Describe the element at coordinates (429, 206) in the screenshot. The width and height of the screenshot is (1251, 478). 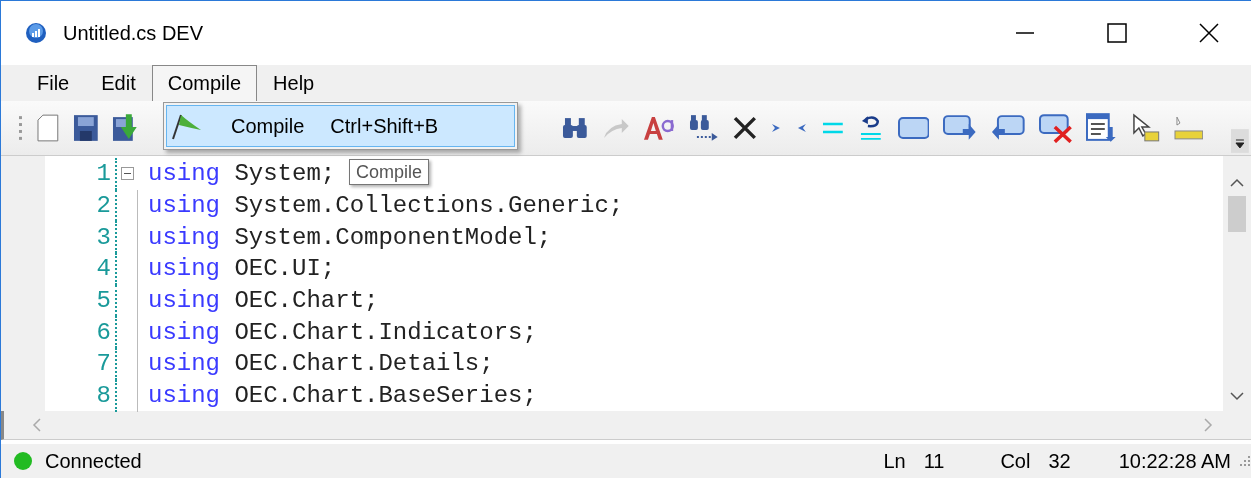
I see `code-text: System.Collections.Generic;` at that location.